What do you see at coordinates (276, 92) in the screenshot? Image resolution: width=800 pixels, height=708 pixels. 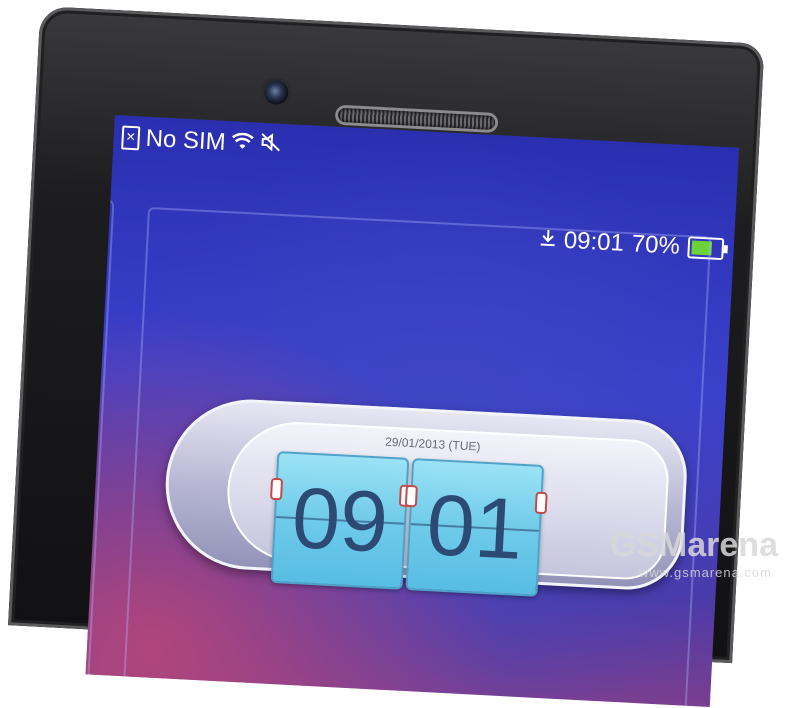 I see `front-camera` at bounding box center [276, 92].